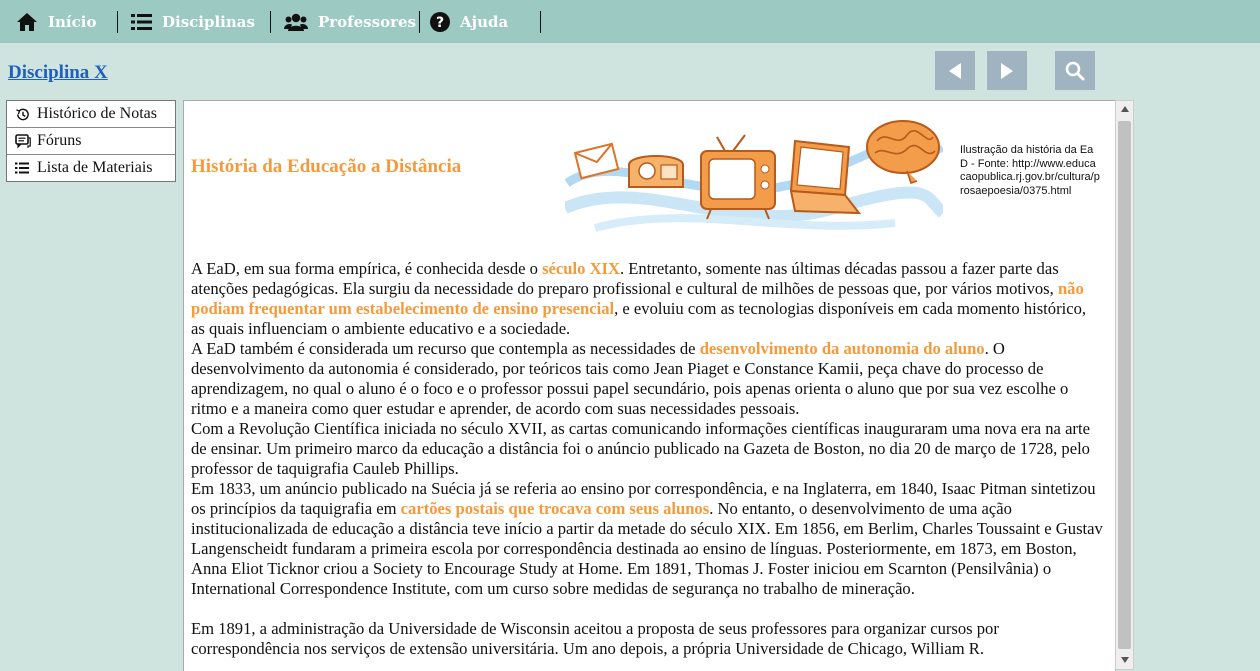 The width and height of the screenshot is (1260, 671). What do you see at coordinates (296, 22) in the screenshot?
I see `users-icon` at bounding box center [296, 22].